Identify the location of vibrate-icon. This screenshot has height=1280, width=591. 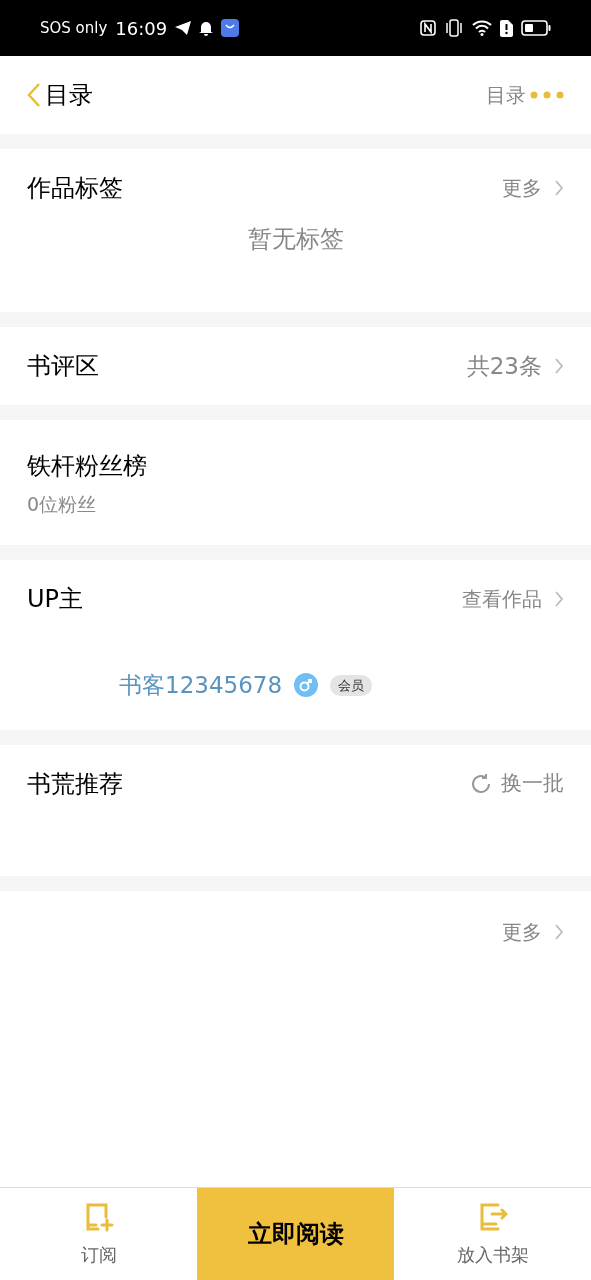
(454, 28).